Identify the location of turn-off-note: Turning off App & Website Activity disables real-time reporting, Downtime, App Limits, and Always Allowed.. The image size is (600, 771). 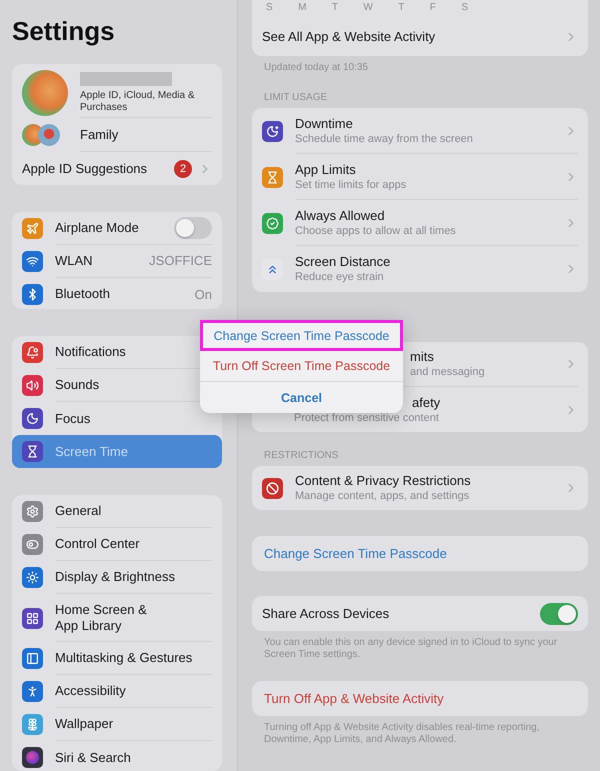
(402, 733).